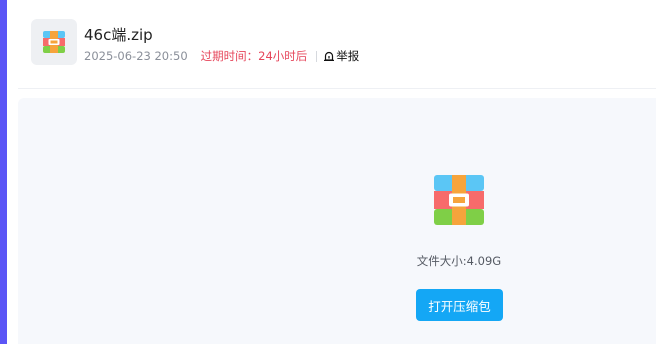  What do you see at coordinates (136, 56) in the screenshot?
I see `upload-date: 2025-06-23 20:50` at bounding box center [136, 56].